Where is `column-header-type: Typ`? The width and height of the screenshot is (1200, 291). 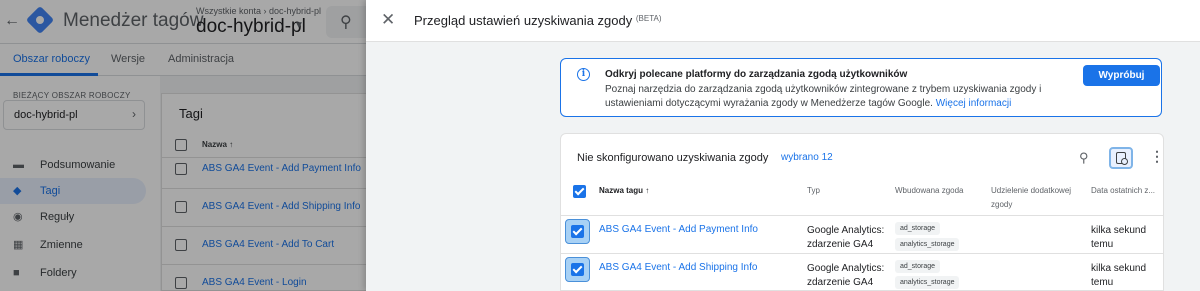 column-header-type: Typ is located at coordinates (813, 191).